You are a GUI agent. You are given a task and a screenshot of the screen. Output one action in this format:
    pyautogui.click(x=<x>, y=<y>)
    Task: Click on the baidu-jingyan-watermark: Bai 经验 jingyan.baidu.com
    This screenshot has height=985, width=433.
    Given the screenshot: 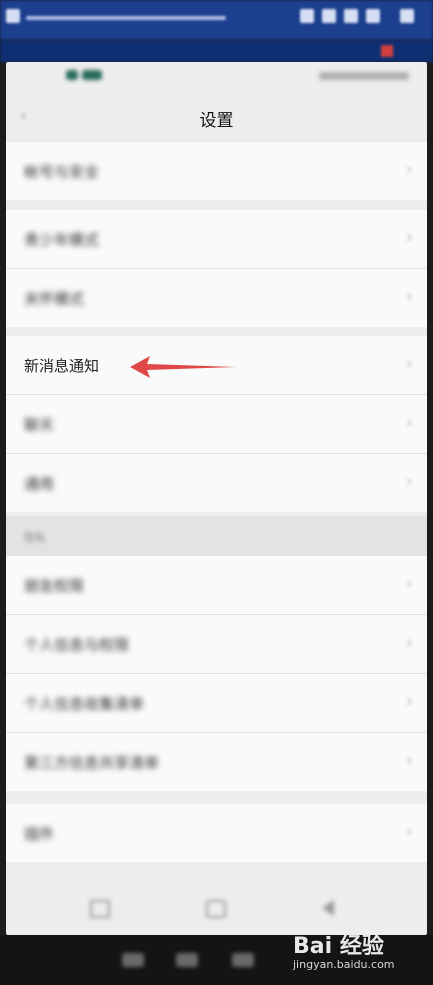 What is the action you would take?
    pyautogui.click(x=353, y=952)
    